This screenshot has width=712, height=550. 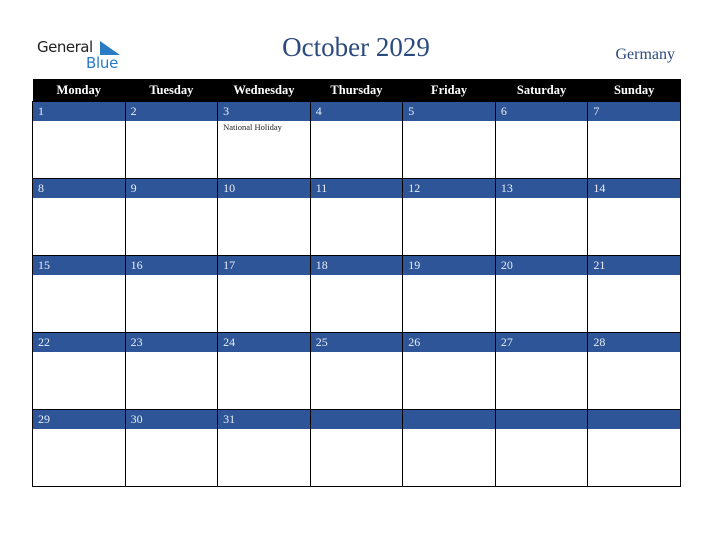 I want to click on day-number: 22, so click(x=79, y=342).